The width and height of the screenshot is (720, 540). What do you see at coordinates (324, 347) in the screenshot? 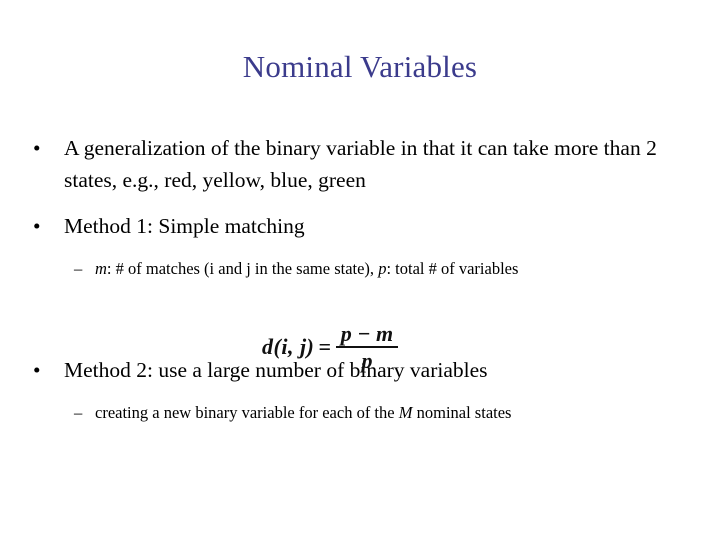
I see `equals-sign: =` at bounding box center [324, 347].